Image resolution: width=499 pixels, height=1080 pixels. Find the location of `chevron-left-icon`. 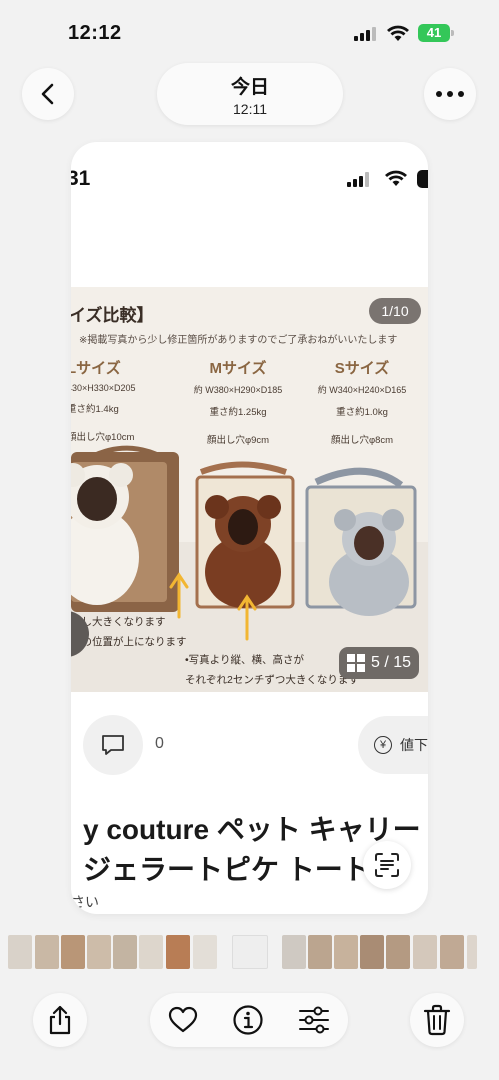

chevron-left-icon is located at coordinates (47, 94).